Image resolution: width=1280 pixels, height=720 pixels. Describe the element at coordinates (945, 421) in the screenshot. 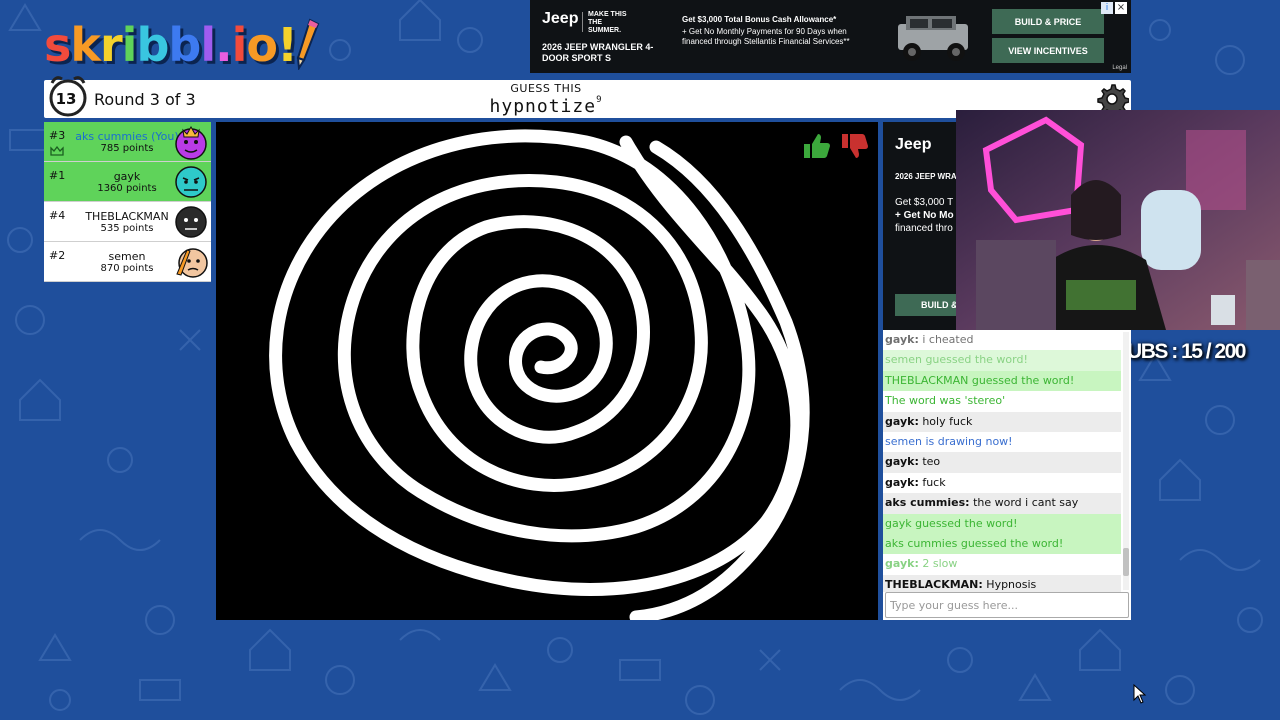

I see `chat-text: holy fuck` at that location.